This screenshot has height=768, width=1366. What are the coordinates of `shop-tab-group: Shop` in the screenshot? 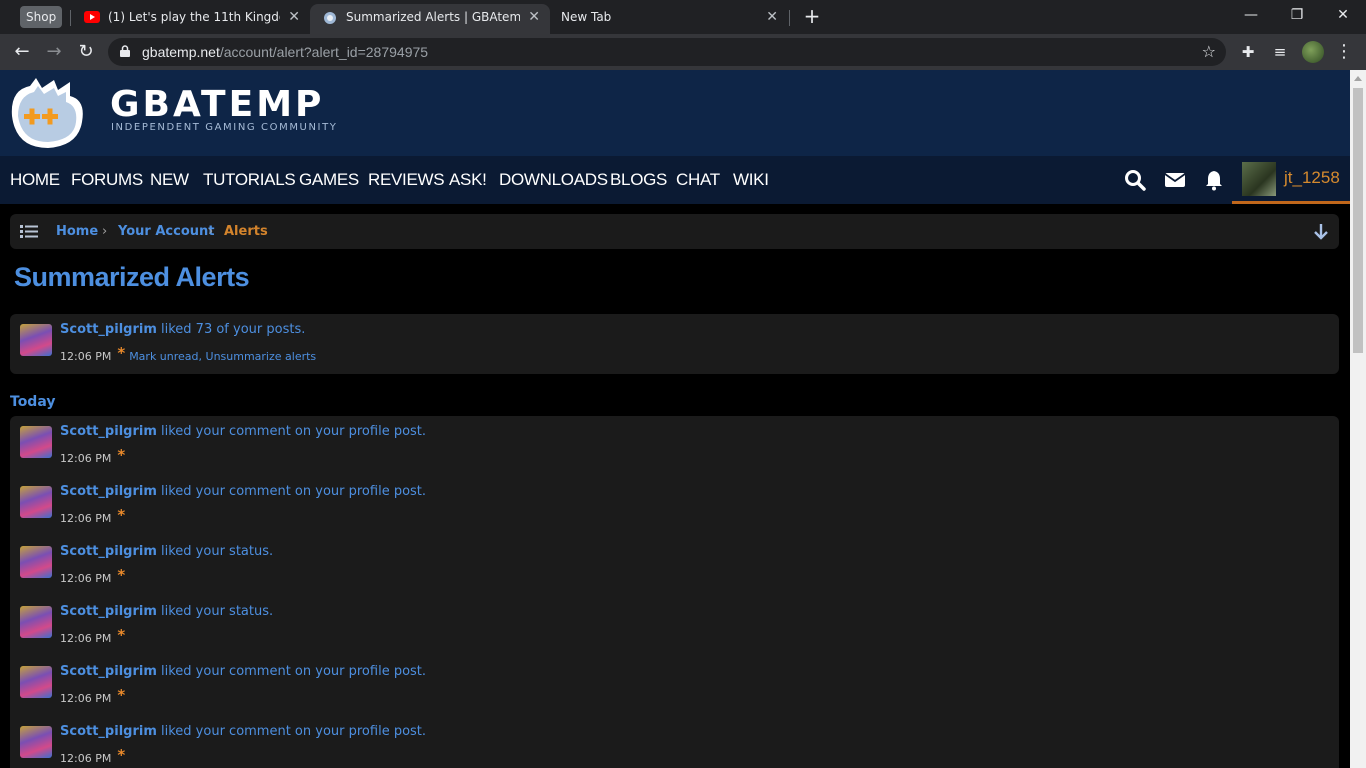 It's located at (41, 17).